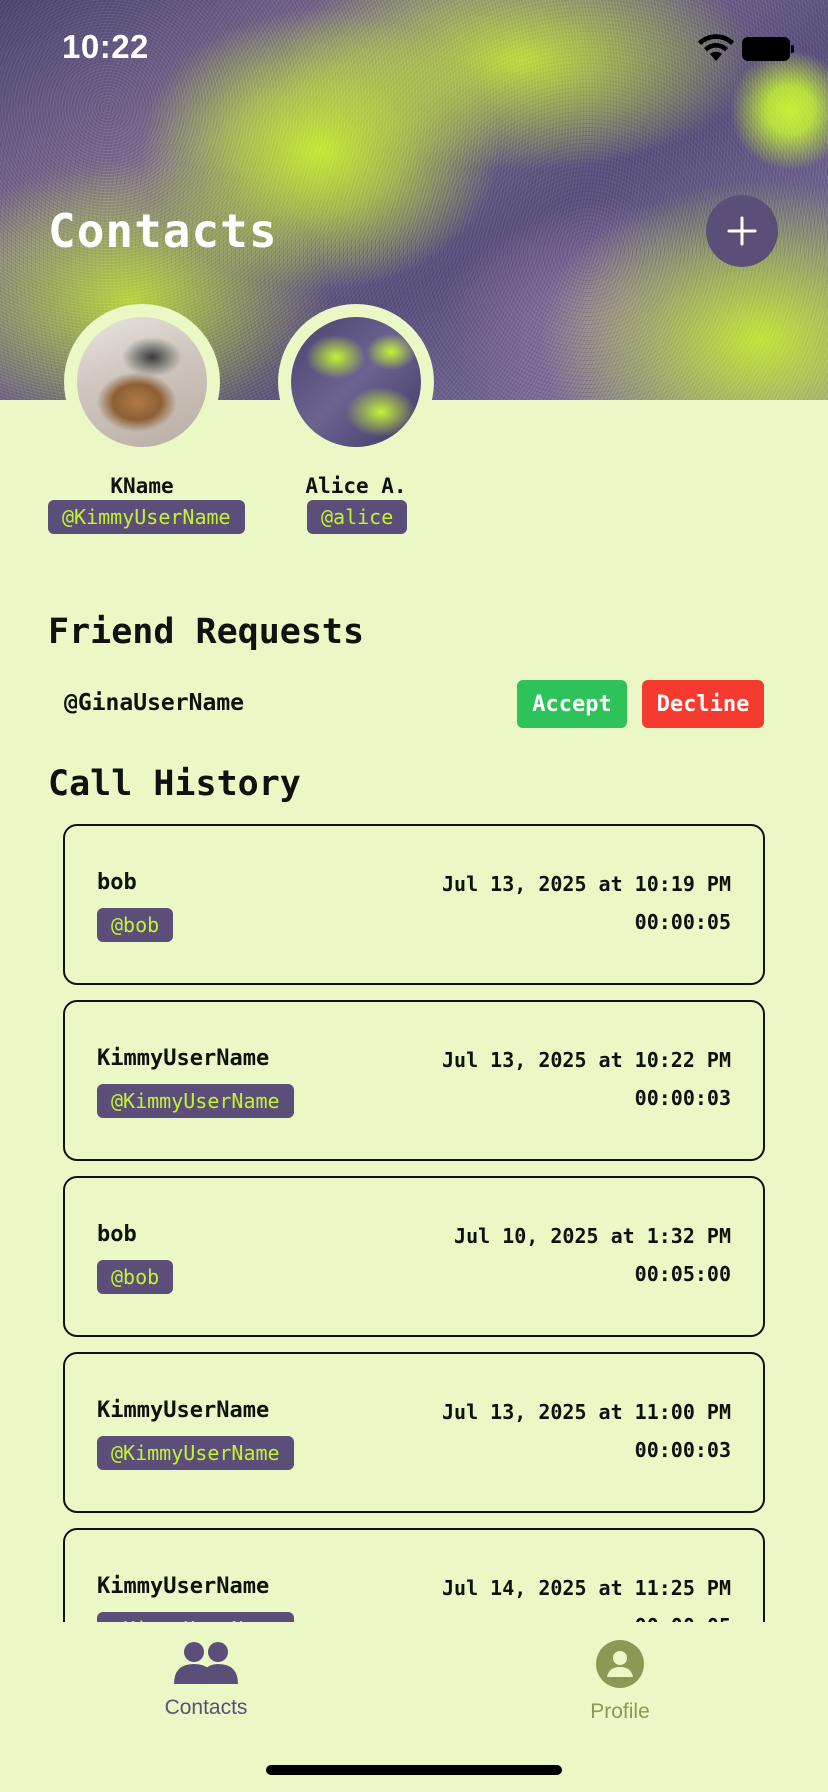 This screenshot has height=1792, width=828. I want to click on plus-icon, so click(742, 231).